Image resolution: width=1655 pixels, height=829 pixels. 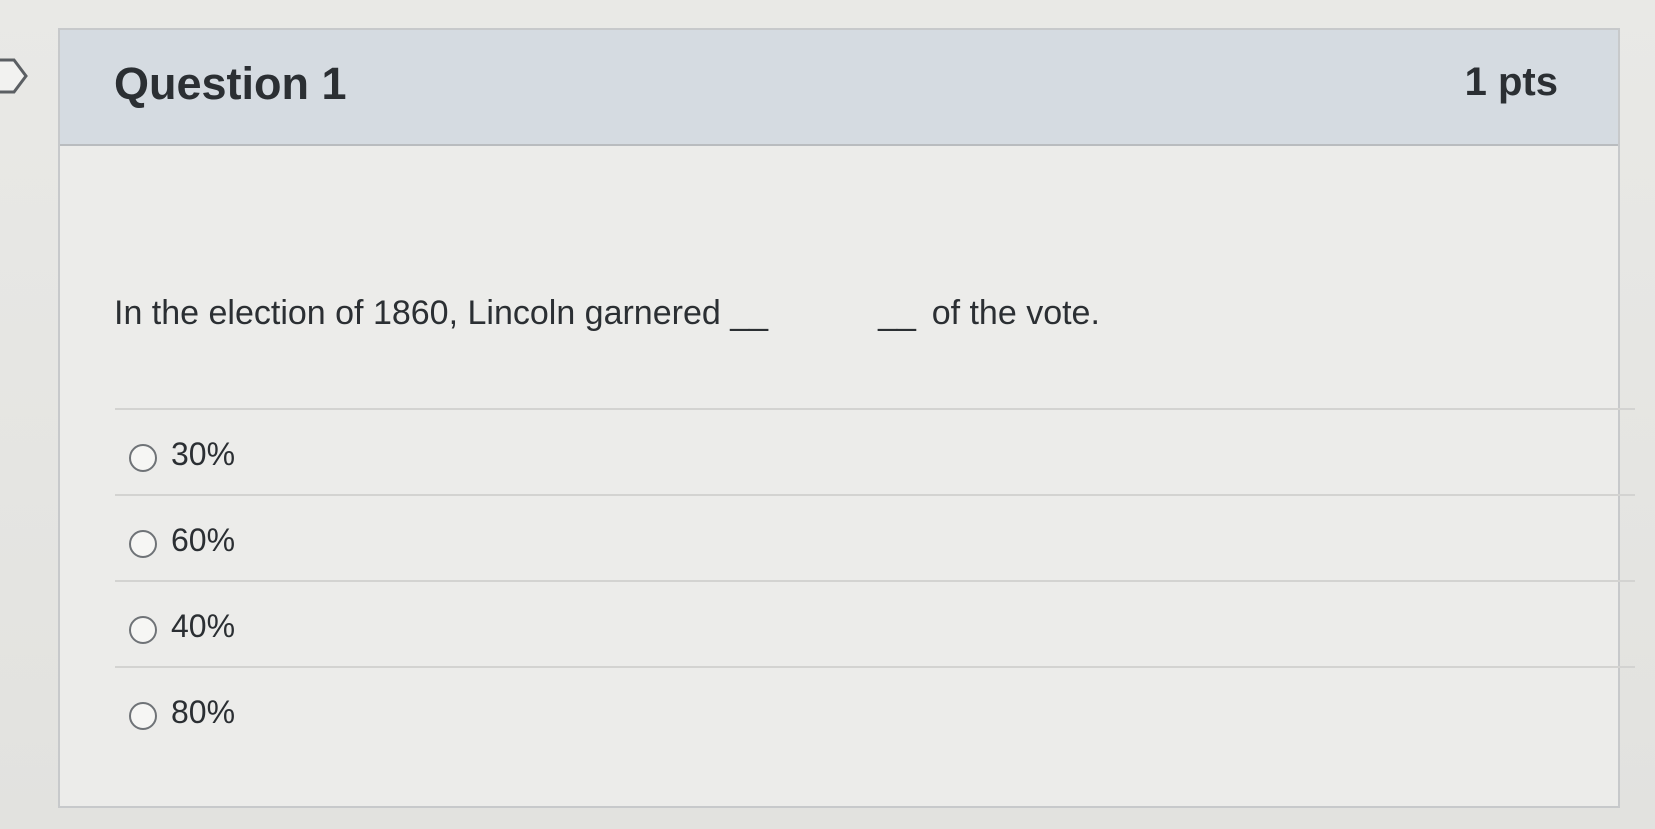 I want to click on answer-label: 40%, so click(x=203, y=626).